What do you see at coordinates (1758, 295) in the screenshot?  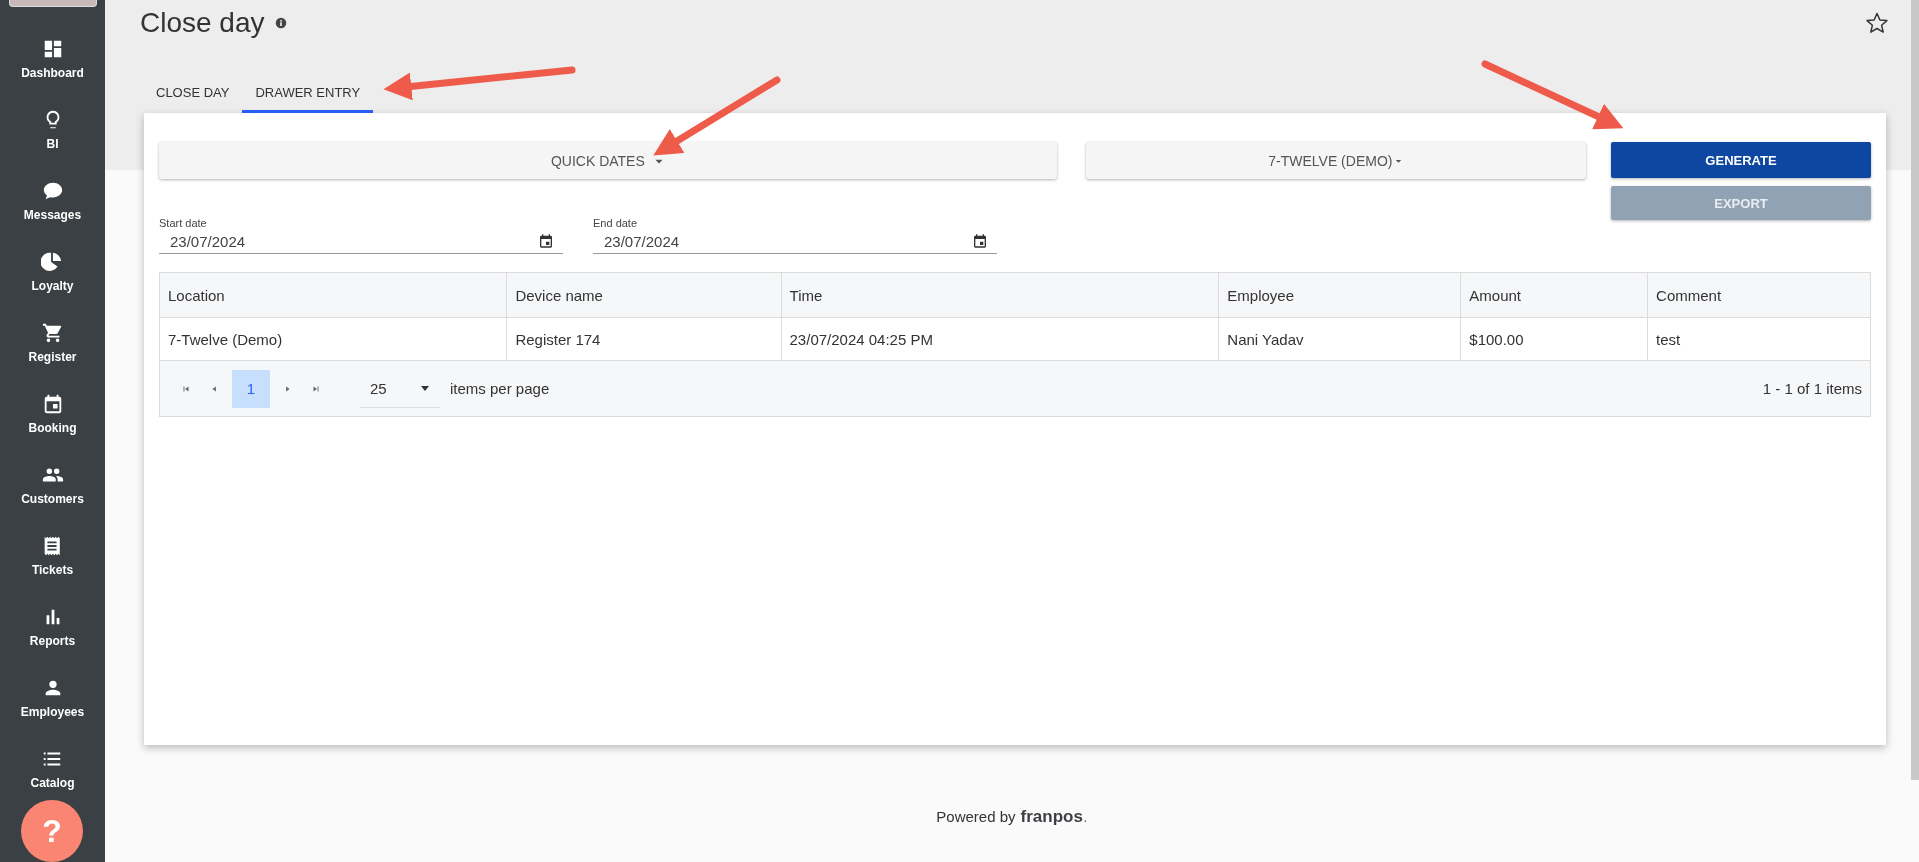 I see `column-header: Comment` at bounding box center [1758, 295].